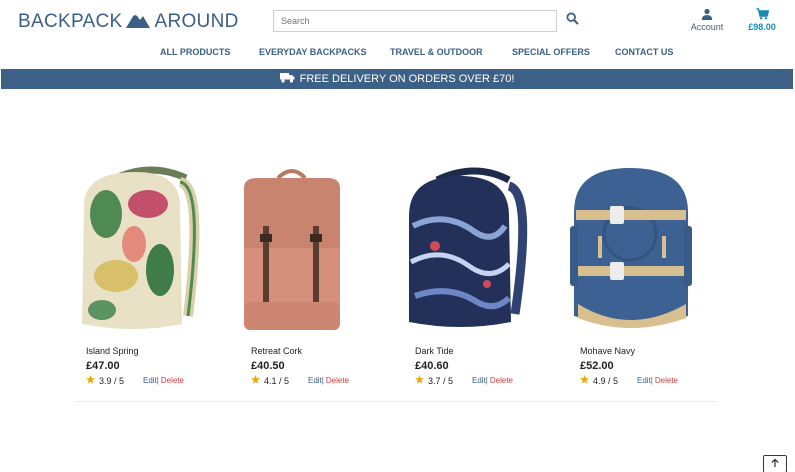 This screenshot has height=472, width=795. I want to click on nav-everyday-backpacks: EVERYDAY BACKPACKS, so click(313, 52).